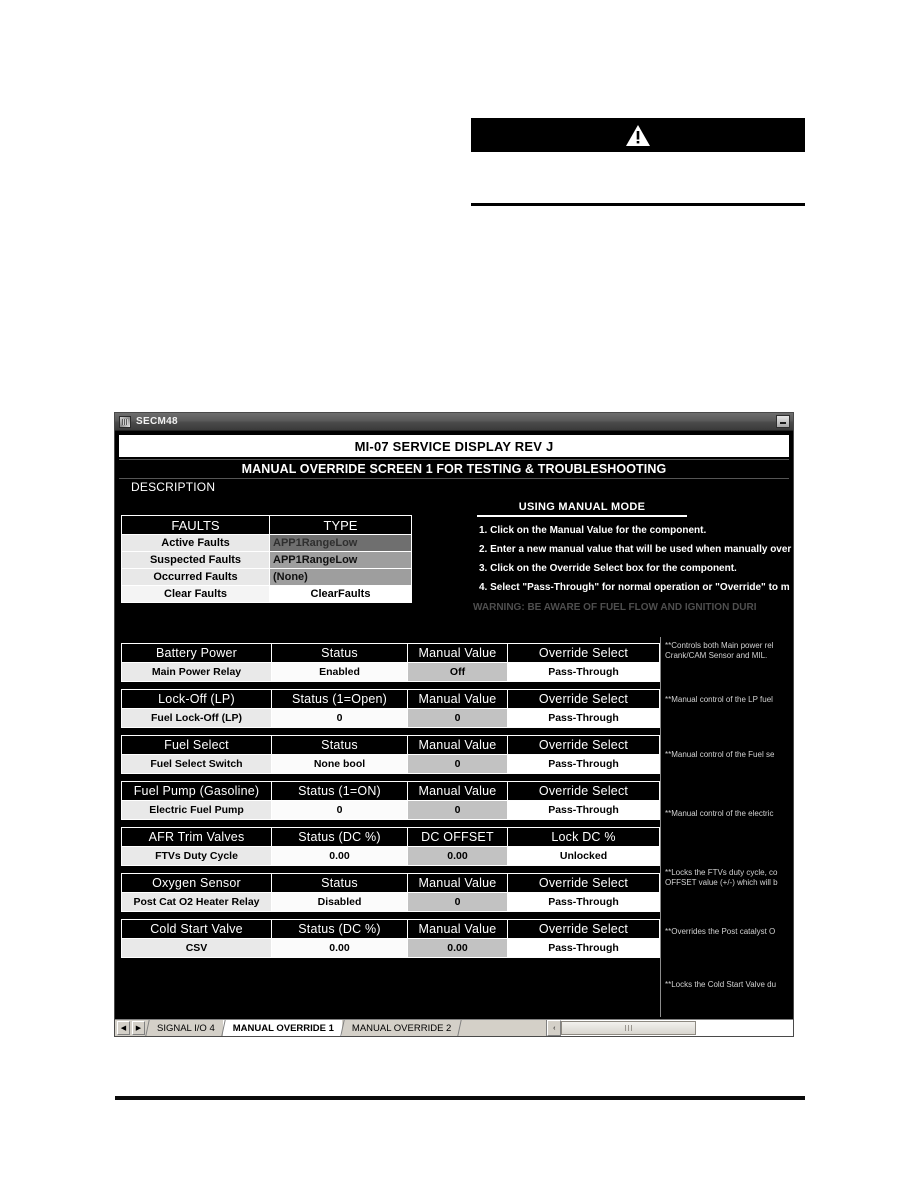 Image resolution: width=918 pixels, height=1188 pixels. I want to click on window-titlebar: SECM48, so click(454, 422).